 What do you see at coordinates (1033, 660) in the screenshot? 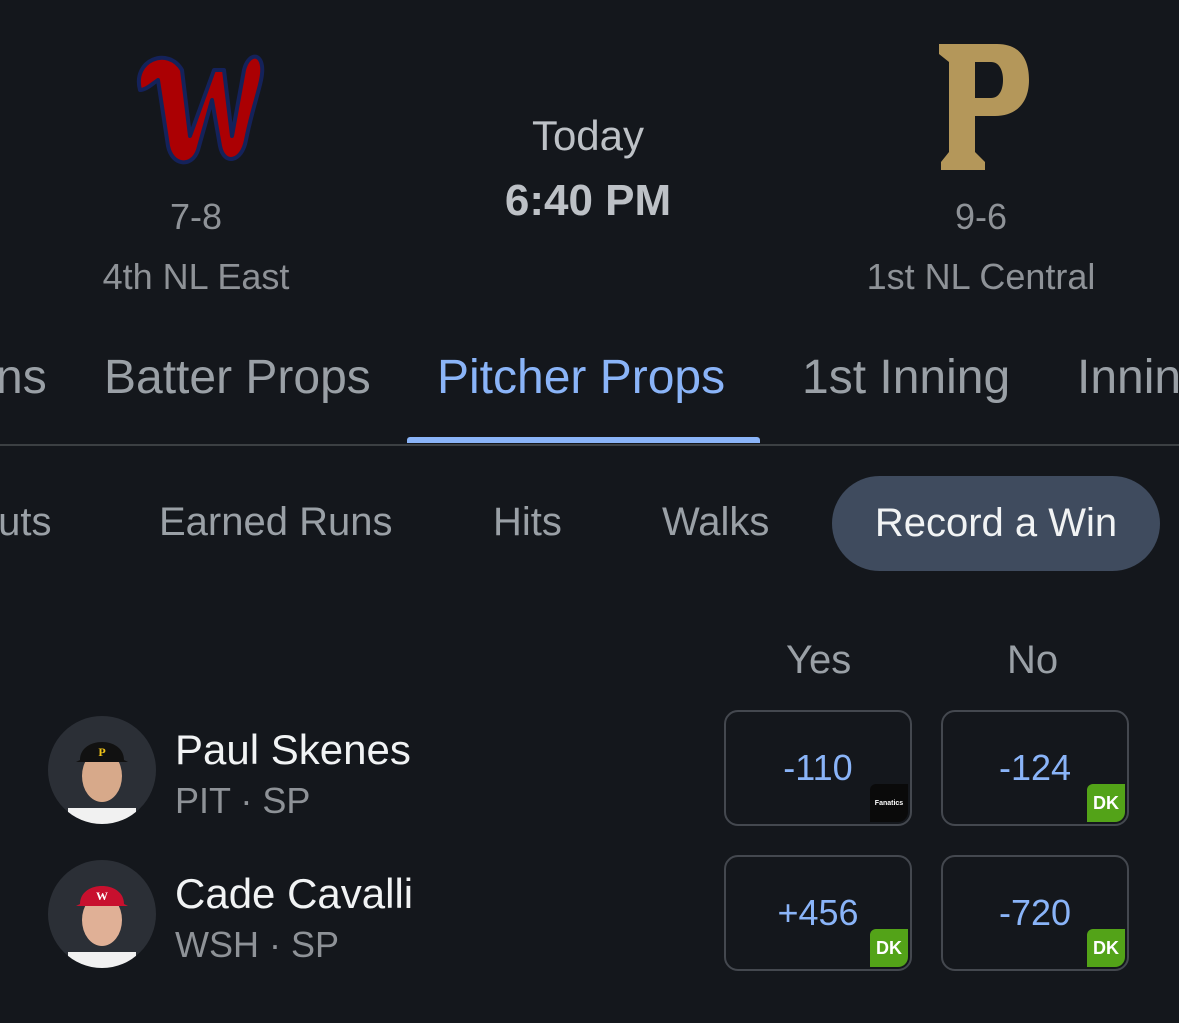
I see `column-header-no: No` at bounding box center [1033, 660].